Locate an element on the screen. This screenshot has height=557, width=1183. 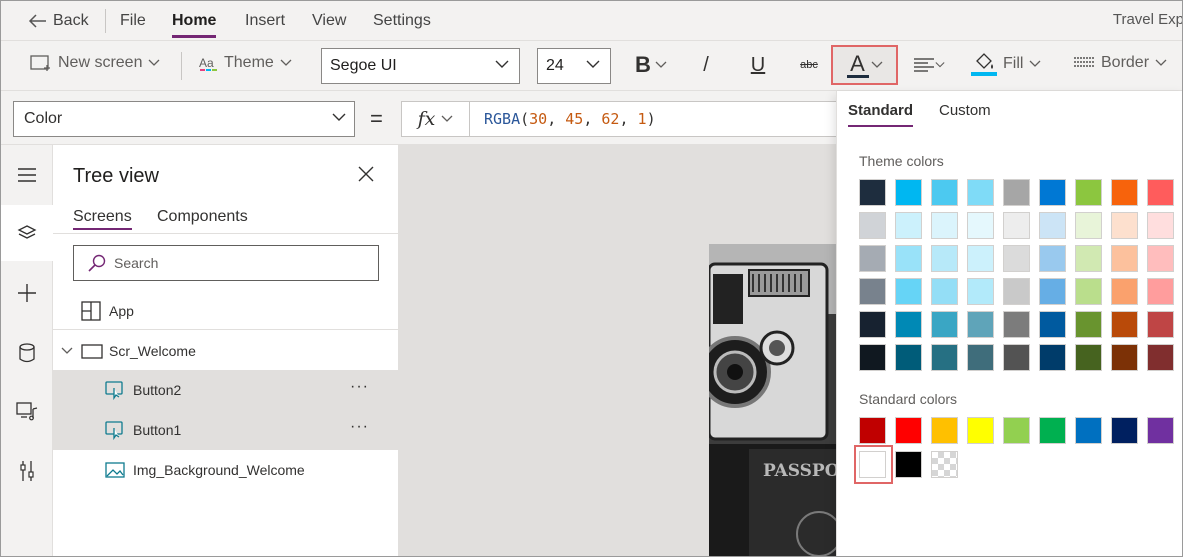
insert-button is located at coordinates (27, 293).